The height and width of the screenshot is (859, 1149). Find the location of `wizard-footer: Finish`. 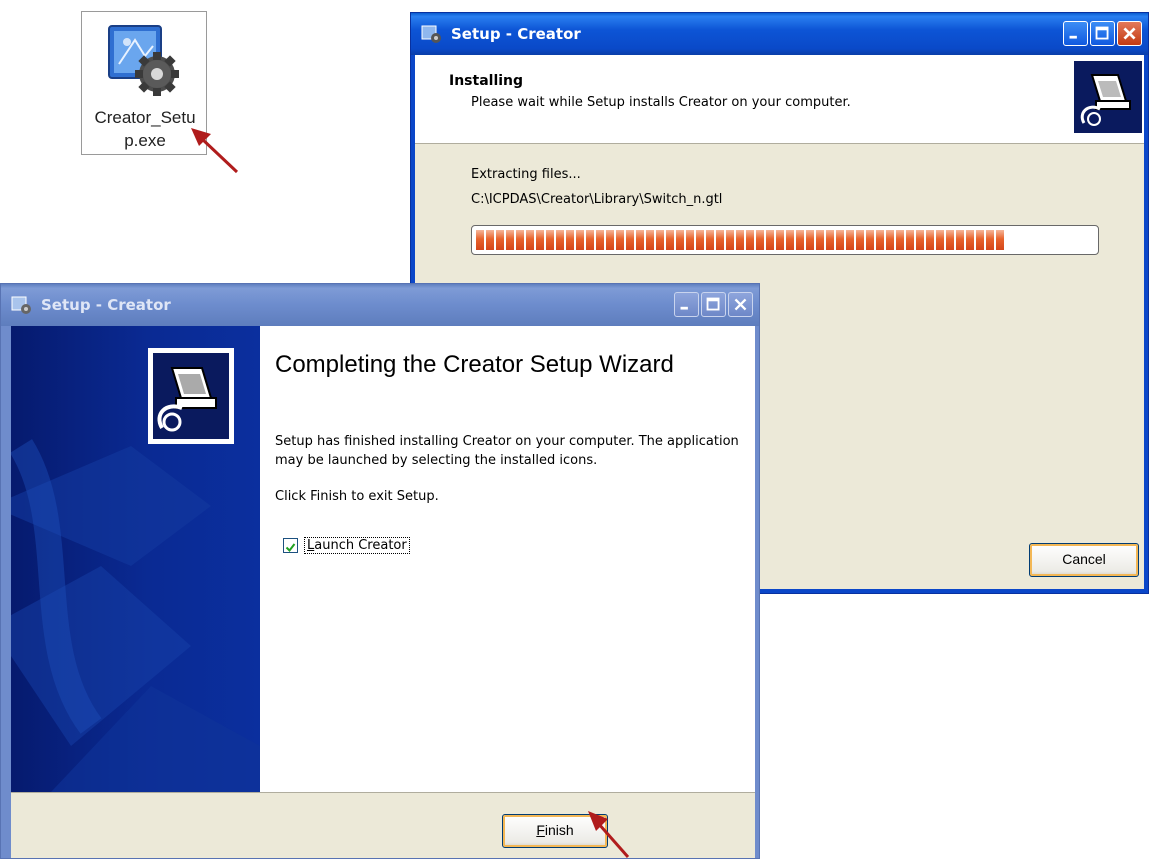

wizard-footer: Finish is located at coordinates (383, 825).